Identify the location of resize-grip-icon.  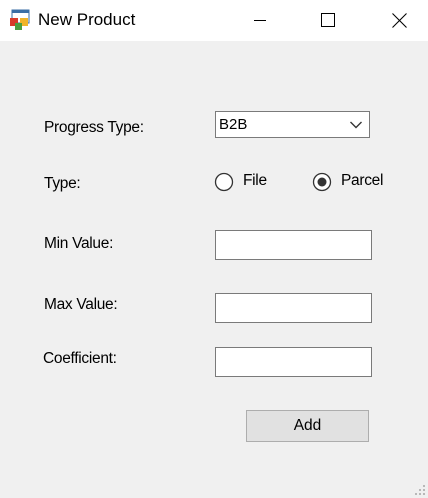
(420, 490).